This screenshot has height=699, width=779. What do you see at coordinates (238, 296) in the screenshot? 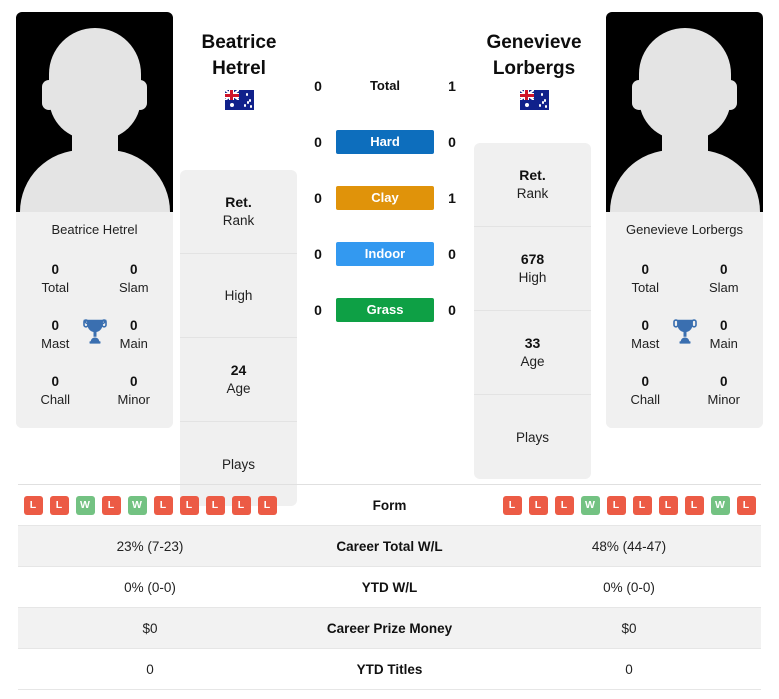
I see `stat-high: High` at bounding box center [238, 296].